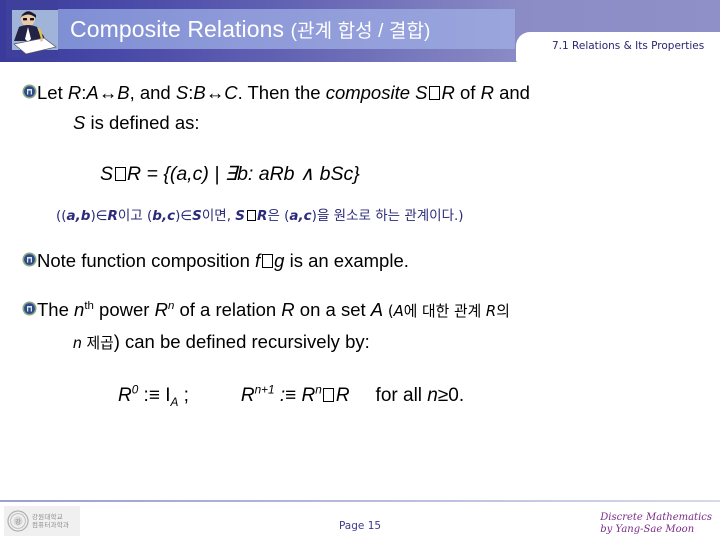 Image resolution: width=720 pixels, height=540 pixels. What do you see at coordinates (32, 29) in the screenshot?
I see `person-writing-icon` at bounding box center [32, 29].